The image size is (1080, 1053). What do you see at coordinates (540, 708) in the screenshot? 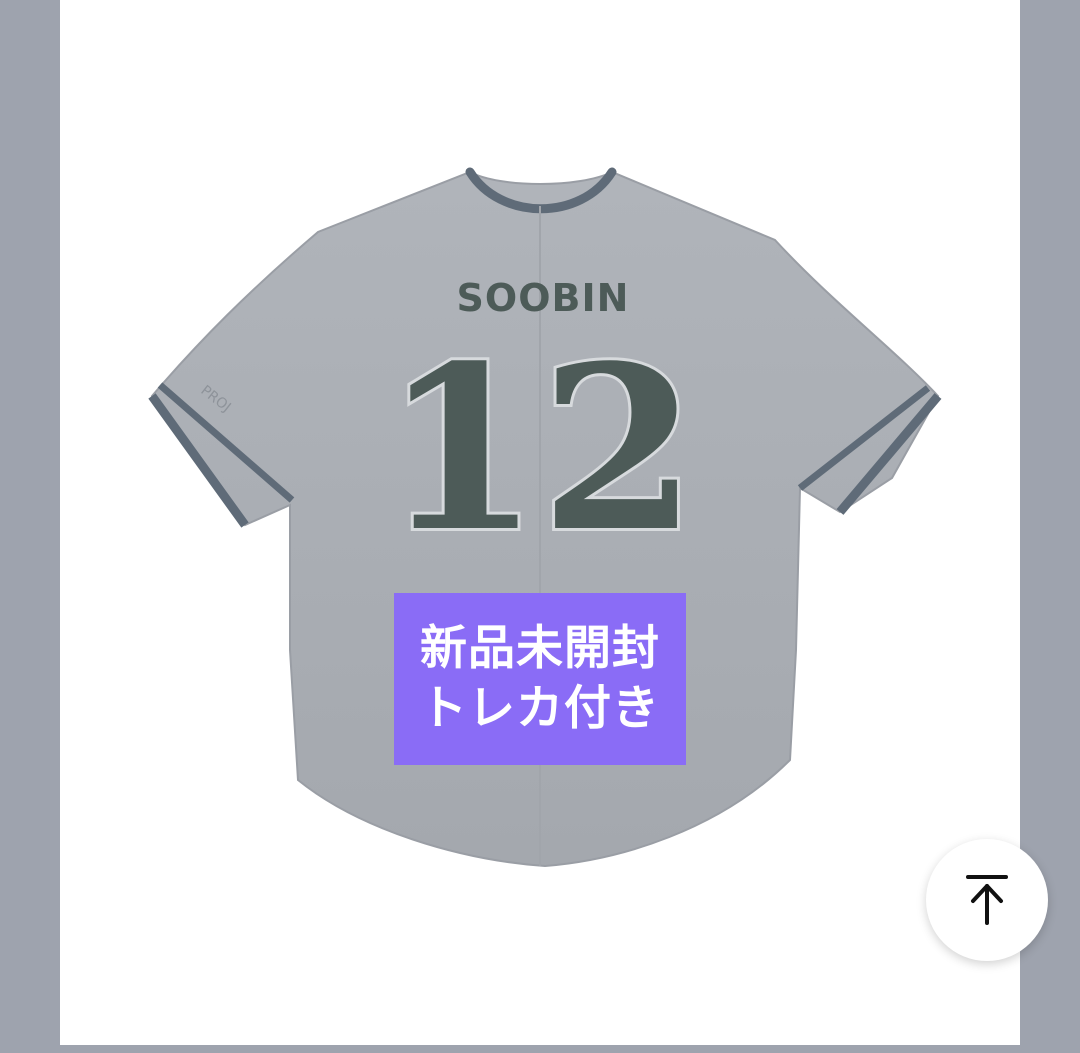
I see `condition-line-2: トレカ付き` at bounding box center [540, 708].